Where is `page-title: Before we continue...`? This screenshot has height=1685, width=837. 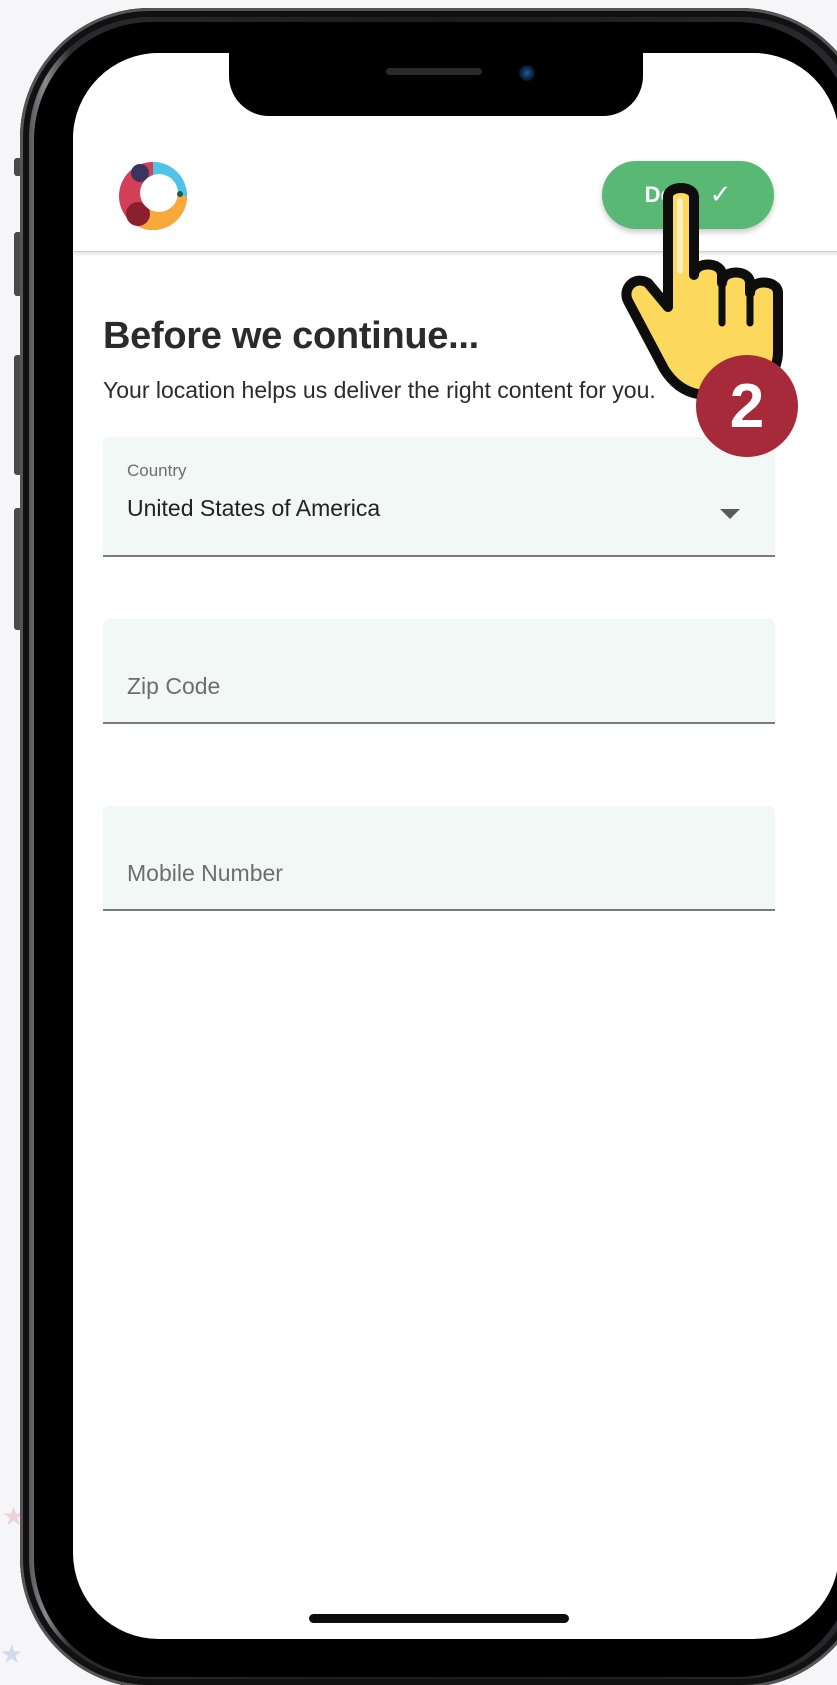
page-title: Before we continue... is located at coordinates (291, 336).